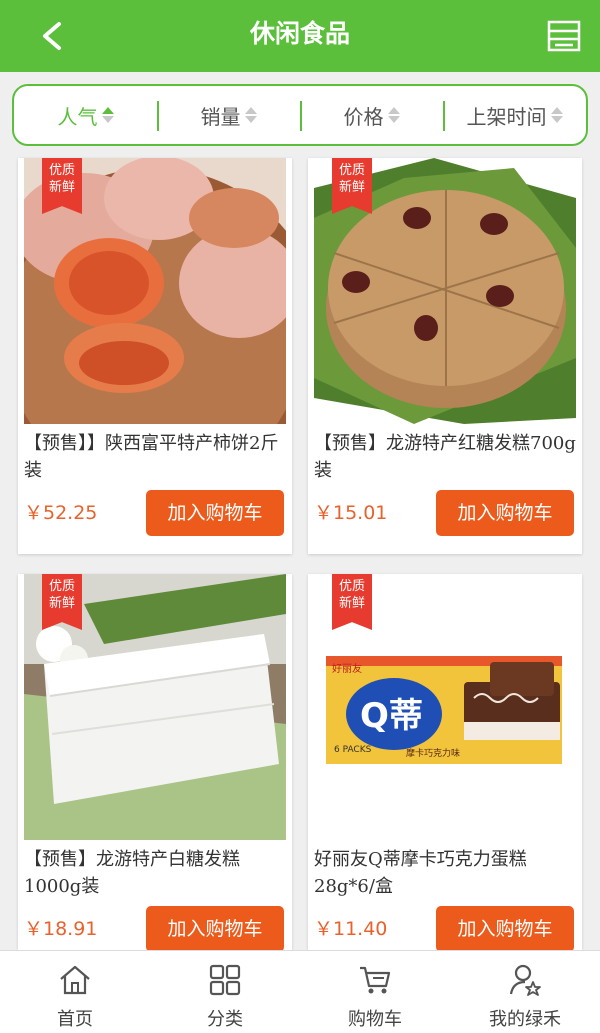 This screenshot has width=600, height=1033. What do you see at coordinates (391, 716) in the screenshot?
I see `box-logo-text: Q蒂` at bounding box center [391, 716].